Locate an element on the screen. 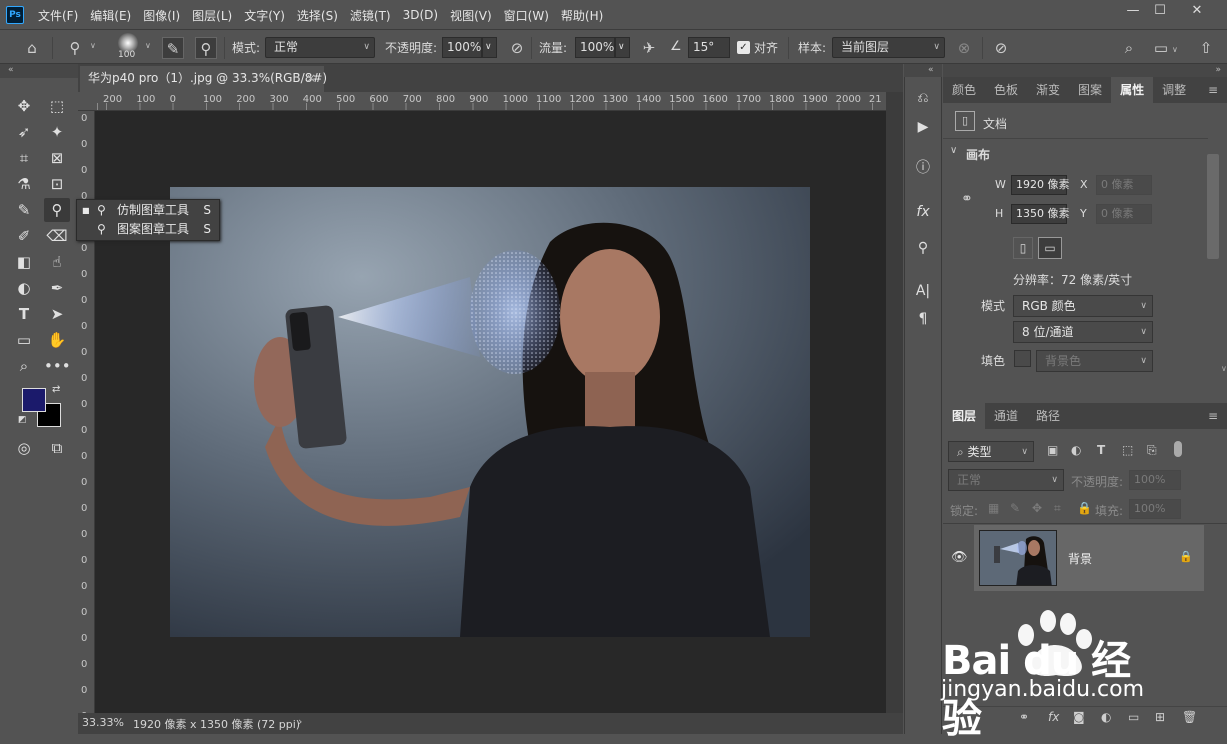 The height and width of the screenshot is (744, 1227). lasso-tool-icon: ➶ is located at coordinates (24, 132).